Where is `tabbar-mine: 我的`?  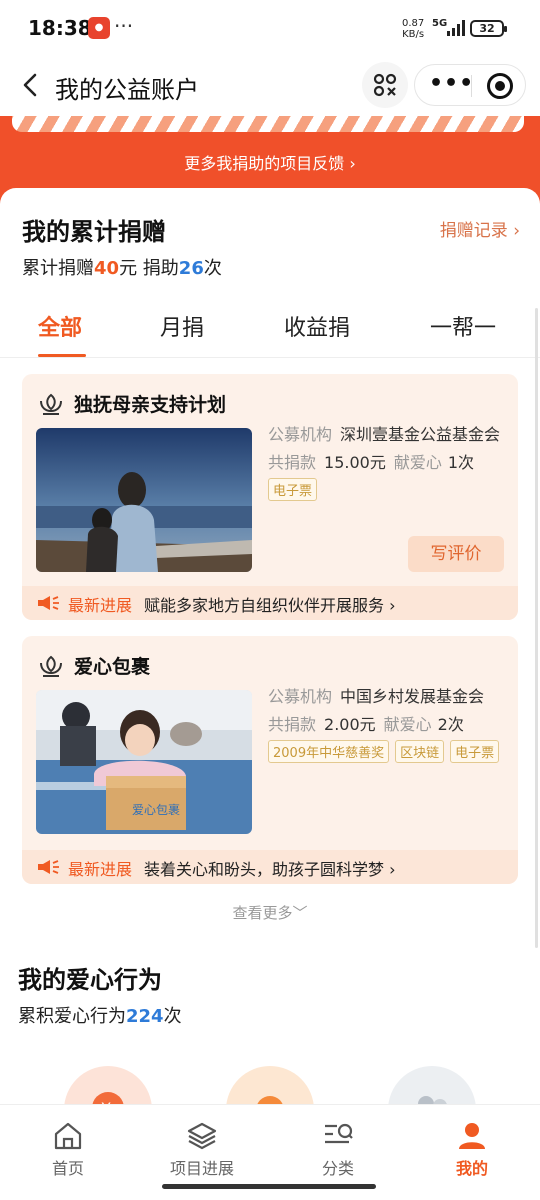
tabbar-mine: 我的 is located at coordinates (472, 1149).